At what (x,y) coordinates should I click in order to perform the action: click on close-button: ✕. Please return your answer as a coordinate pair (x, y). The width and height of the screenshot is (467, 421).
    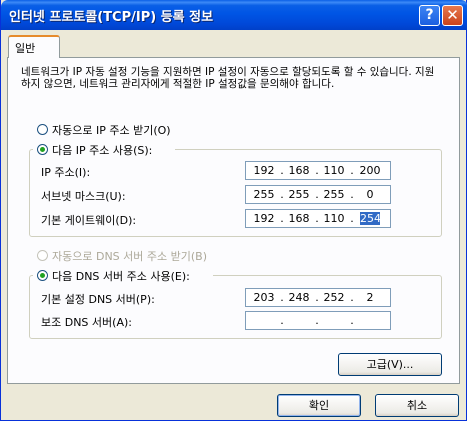
    Looking at the image, I should click on (452, 15).